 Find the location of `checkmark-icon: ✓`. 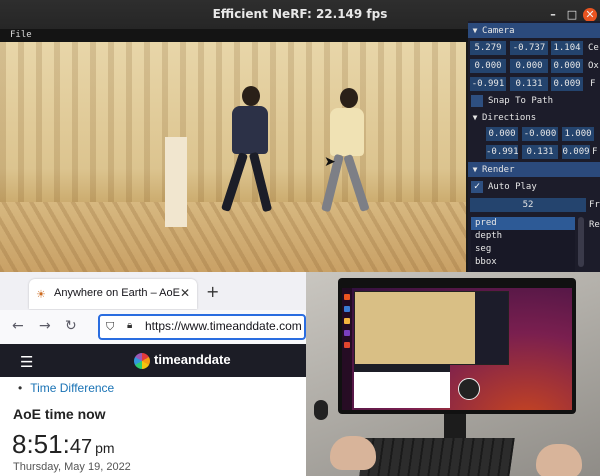

checkmark-icon: ✓ is located at coordinates (477, 186).